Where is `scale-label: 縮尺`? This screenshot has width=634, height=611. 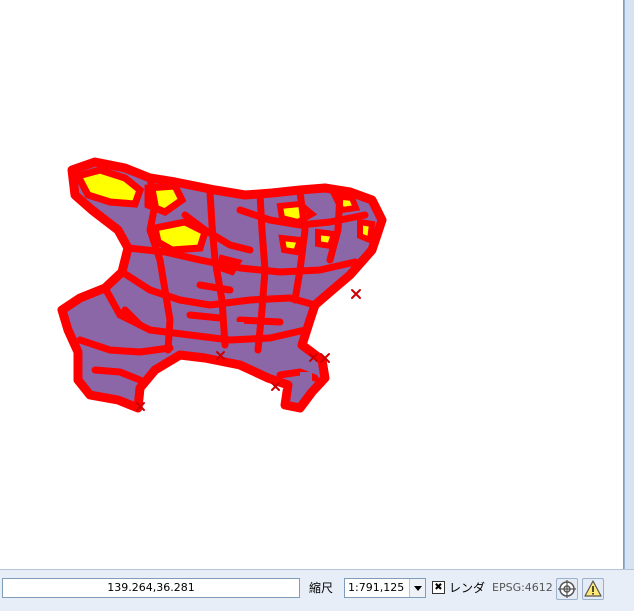
scale-label: 縮尺 is located at coordinates (321, 588).